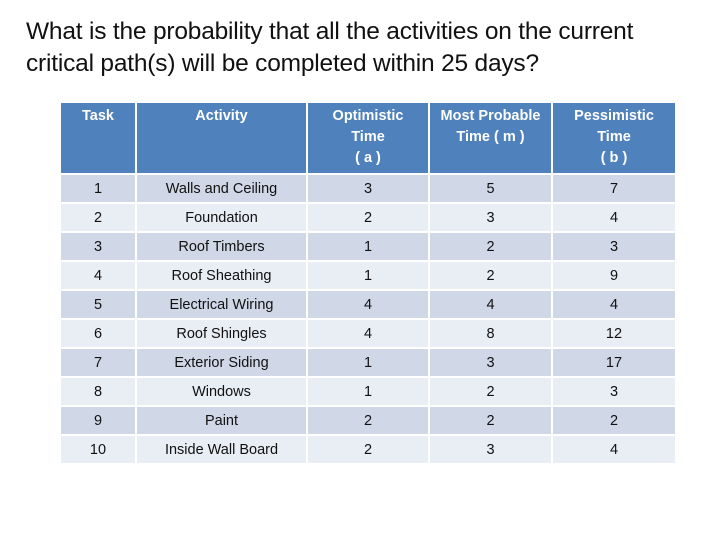 This screenshot has height=540, width=720. What do you see at coordinates (221, 246) in the screenshot?
I see `activity-cell: Roof Timbers` at bounding box center [221, 246].